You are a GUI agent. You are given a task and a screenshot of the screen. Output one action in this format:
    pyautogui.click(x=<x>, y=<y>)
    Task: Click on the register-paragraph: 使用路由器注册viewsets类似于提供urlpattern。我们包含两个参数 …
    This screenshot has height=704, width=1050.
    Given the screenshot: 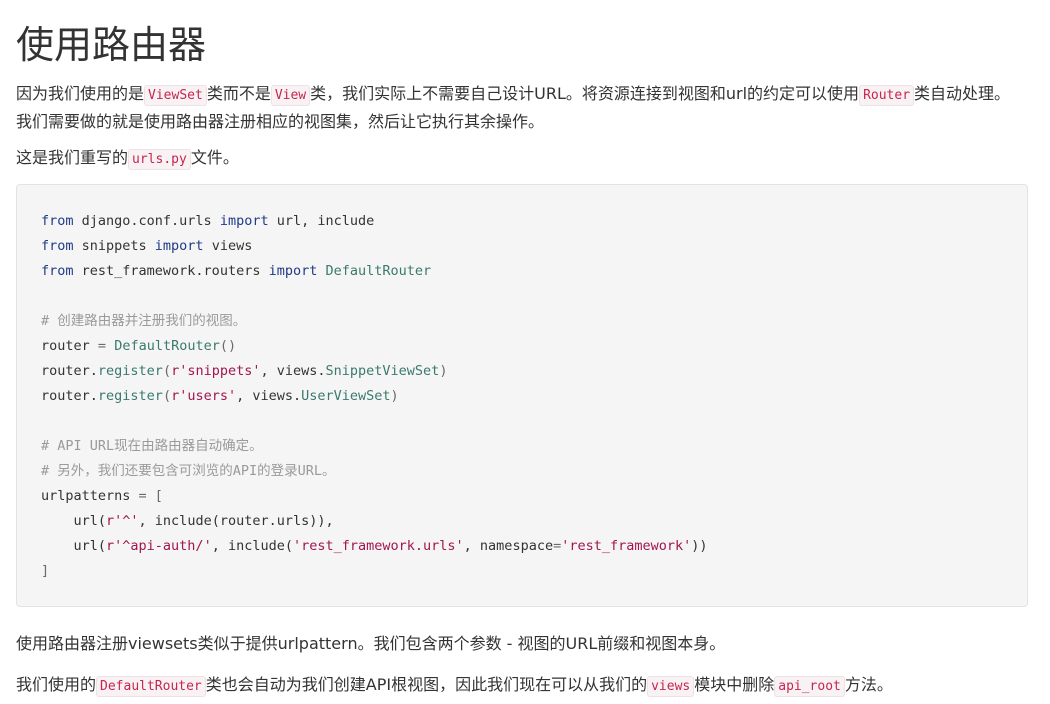 What is the action you would take?
    pyautogui.click(x=371, y=643)
    